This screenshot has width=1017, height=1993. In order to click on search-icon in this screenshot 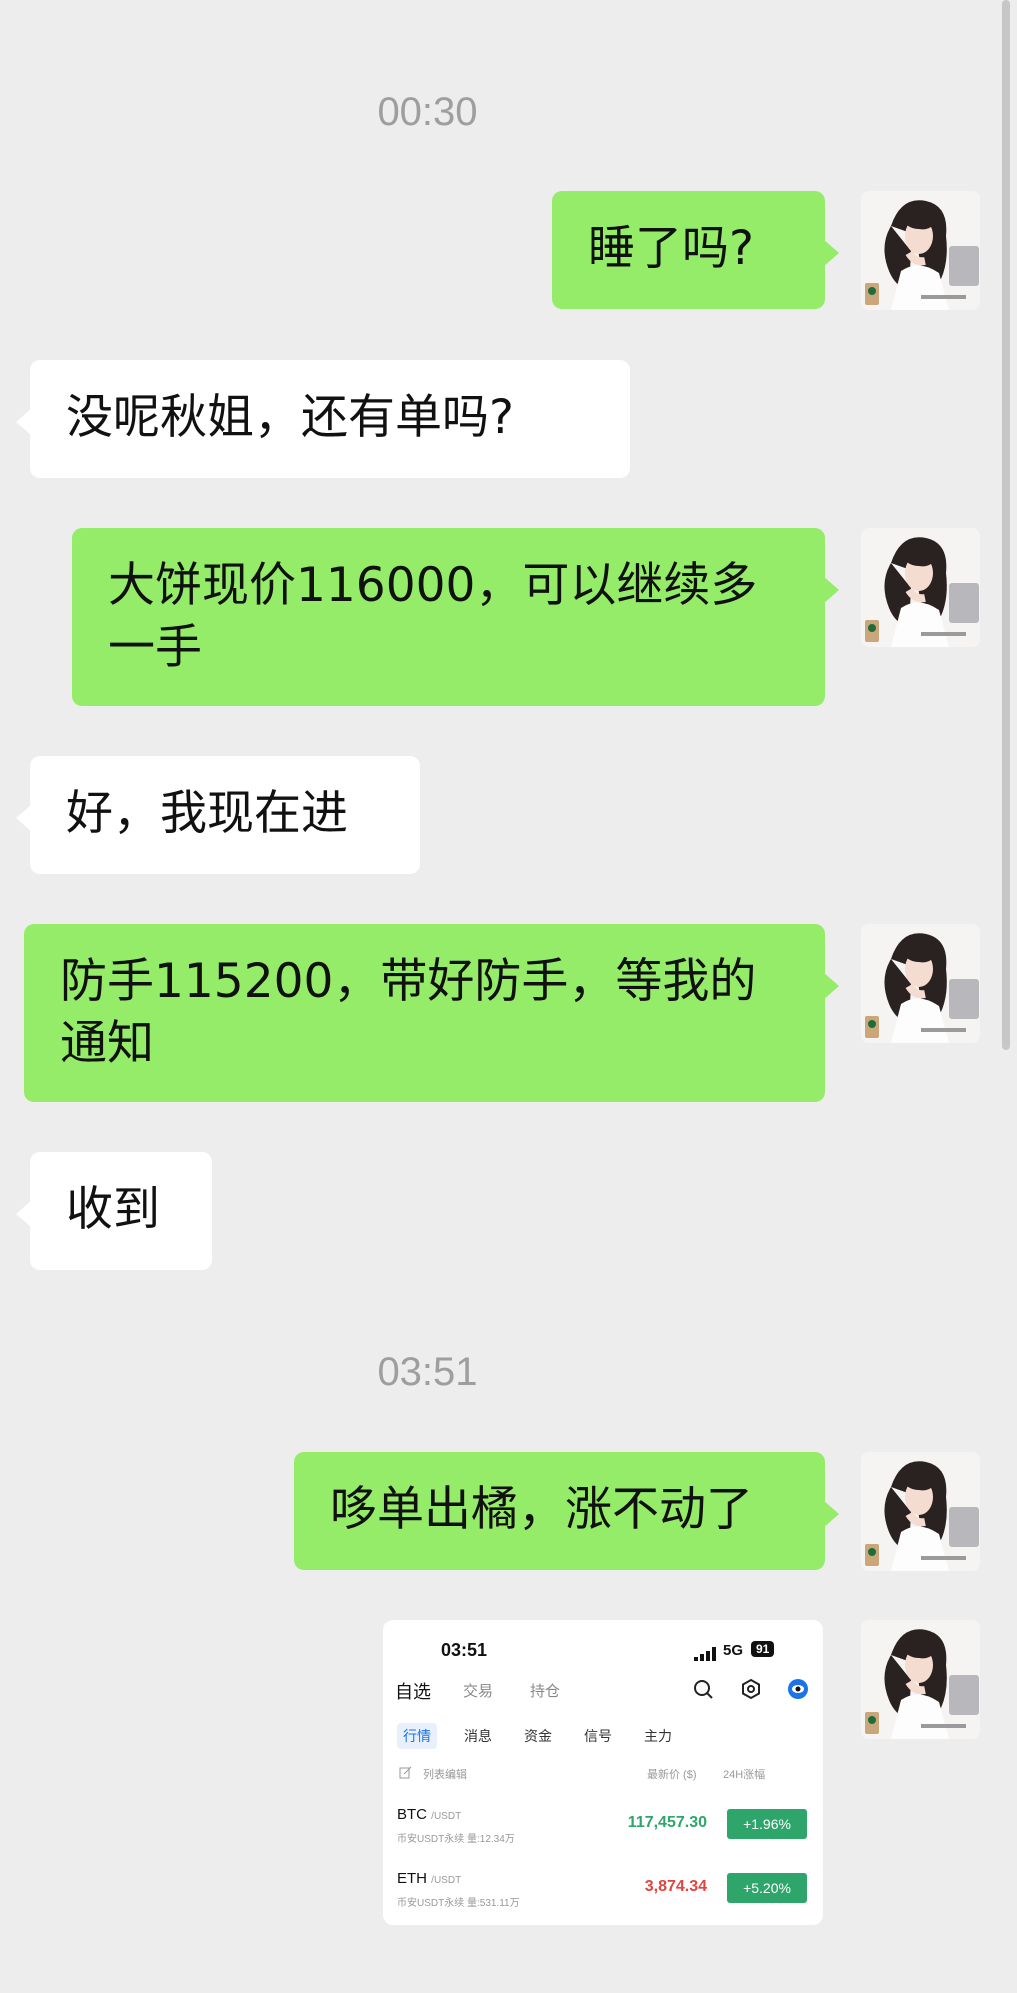, I will do `click(703, 1689)`.